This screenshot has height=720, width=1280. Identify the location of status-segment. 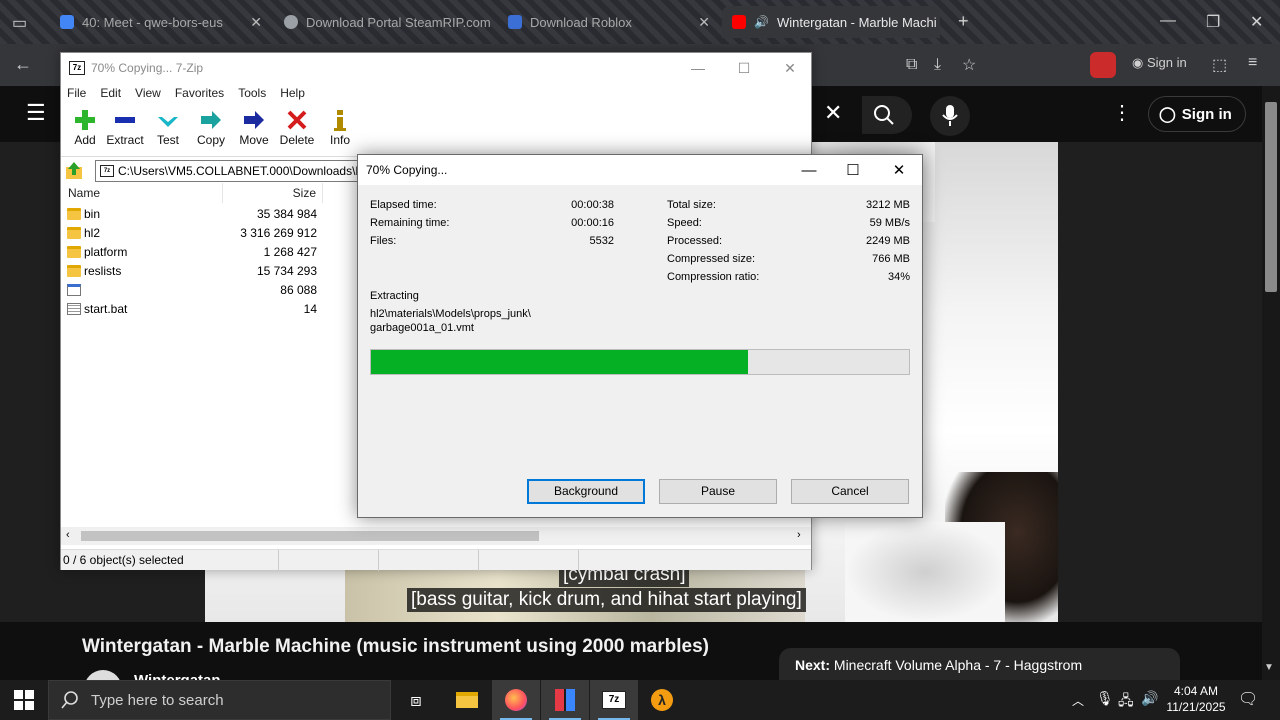
(329, 560).